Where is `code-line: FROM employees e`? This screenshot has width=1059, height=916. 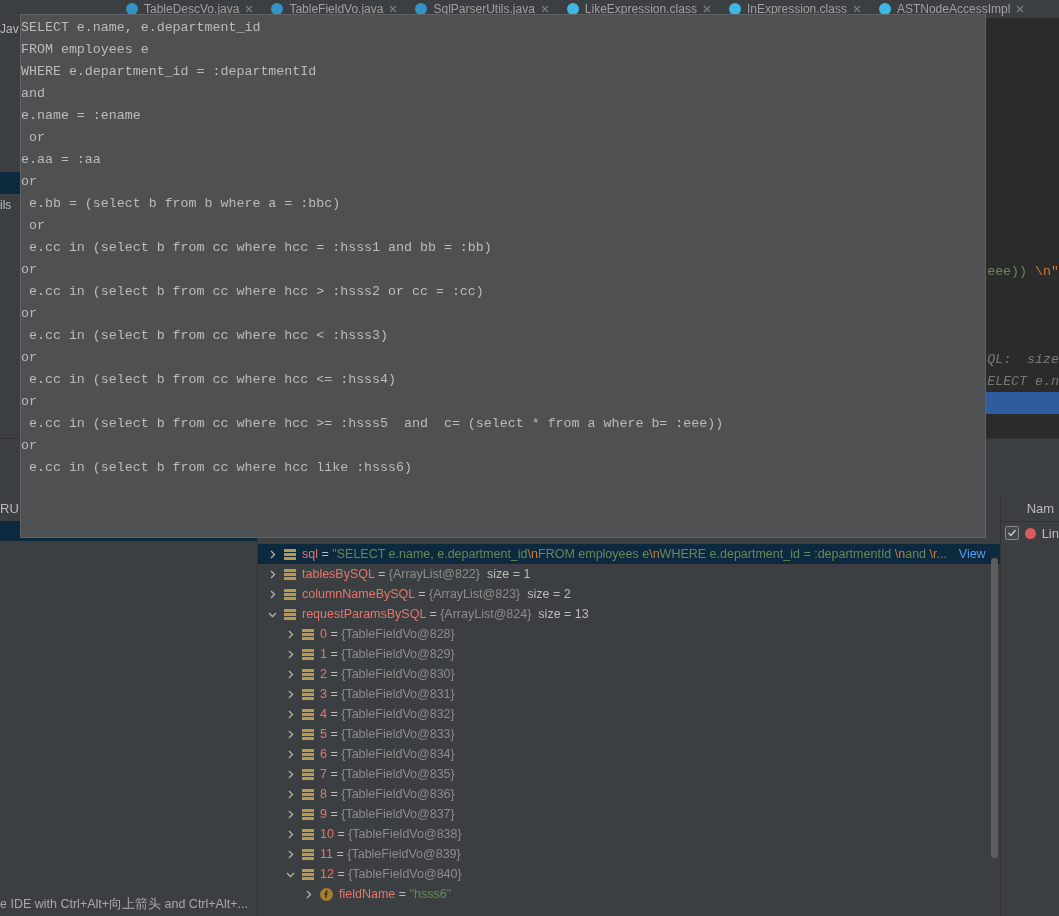
code-line: FROM employees e is located at coordinates (85, 50).